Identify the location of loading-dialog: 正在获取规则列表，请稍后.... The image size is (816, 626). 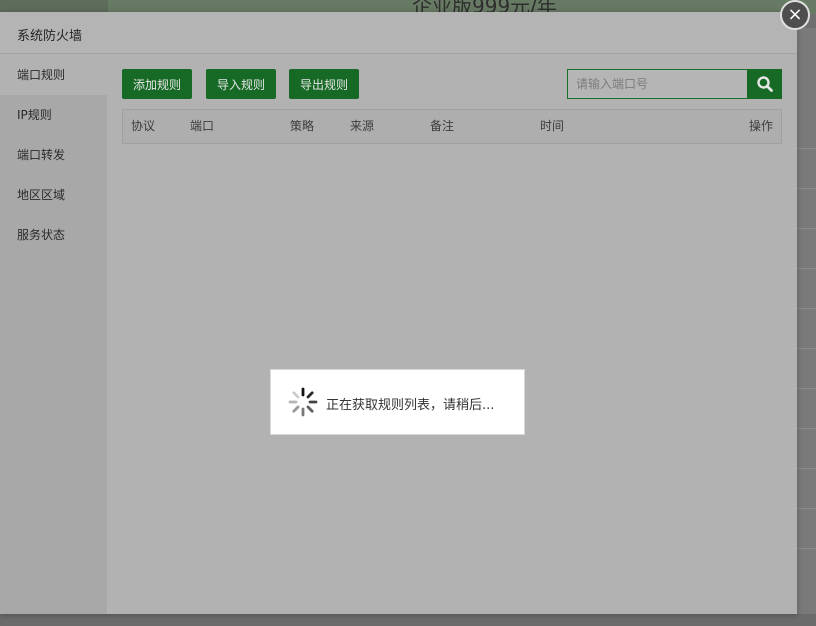
(397, 402).